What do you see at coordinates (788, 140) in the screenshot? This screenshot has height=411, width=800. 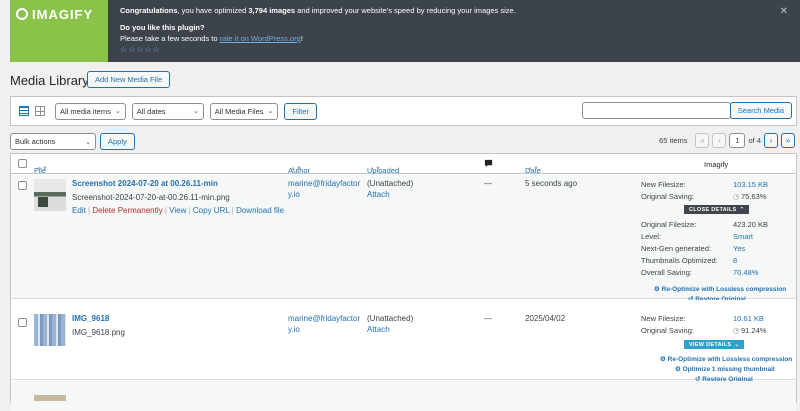 I see `last-page-button: »` at bounding box center [788, 140].